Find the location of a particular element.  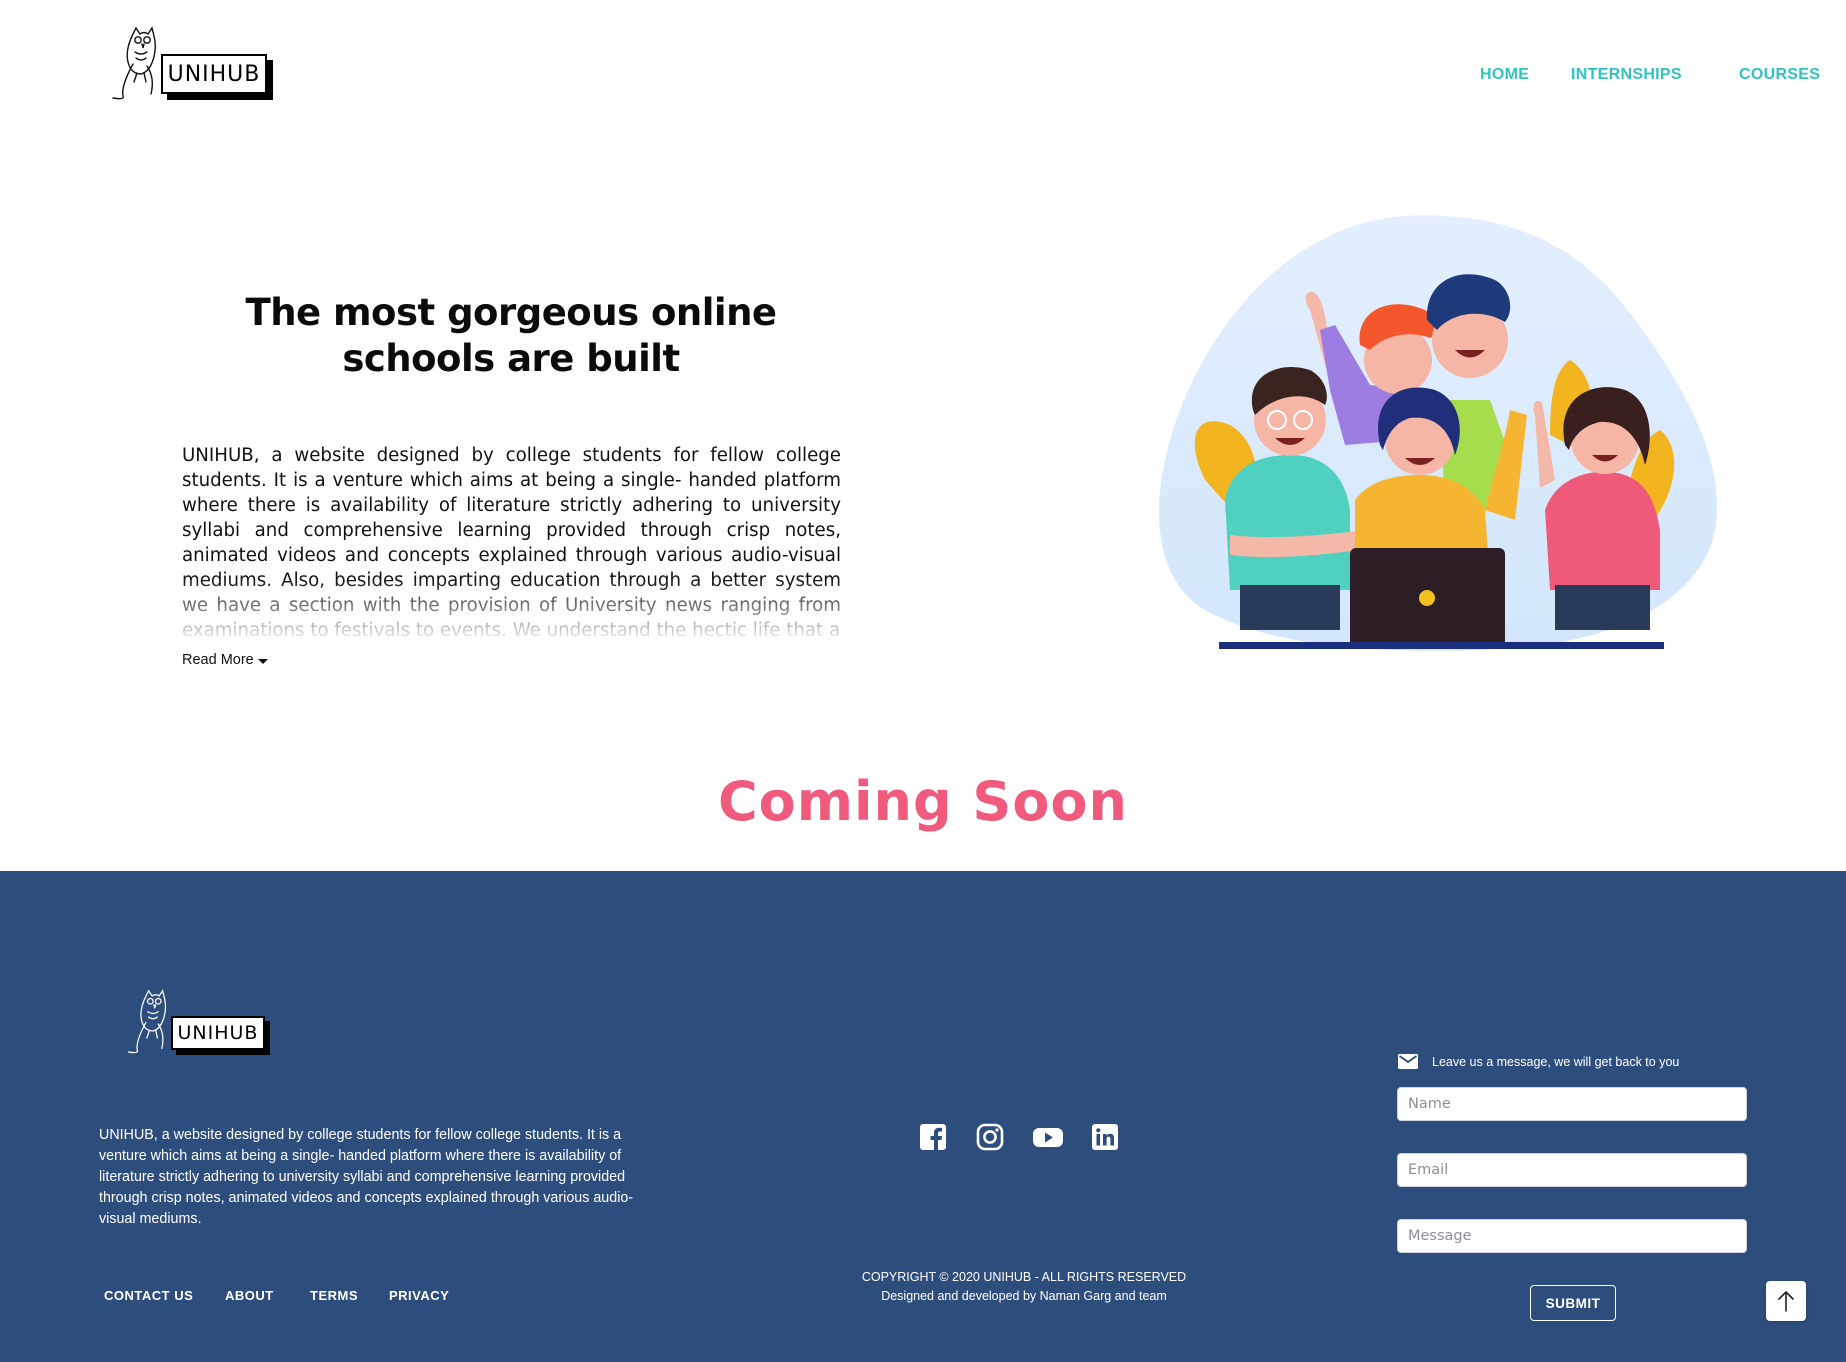

footer-link-terms: TERMS is located at coordinates (334, 1295).